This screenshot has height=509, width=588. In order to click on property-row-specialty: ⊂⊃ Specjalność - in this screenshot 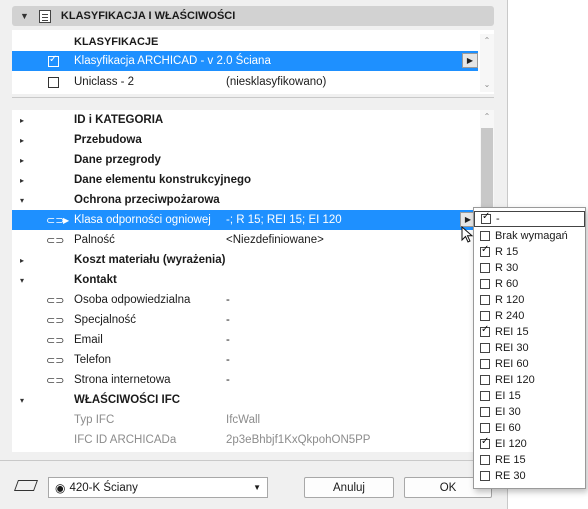, I will do `click(244, 320)`.